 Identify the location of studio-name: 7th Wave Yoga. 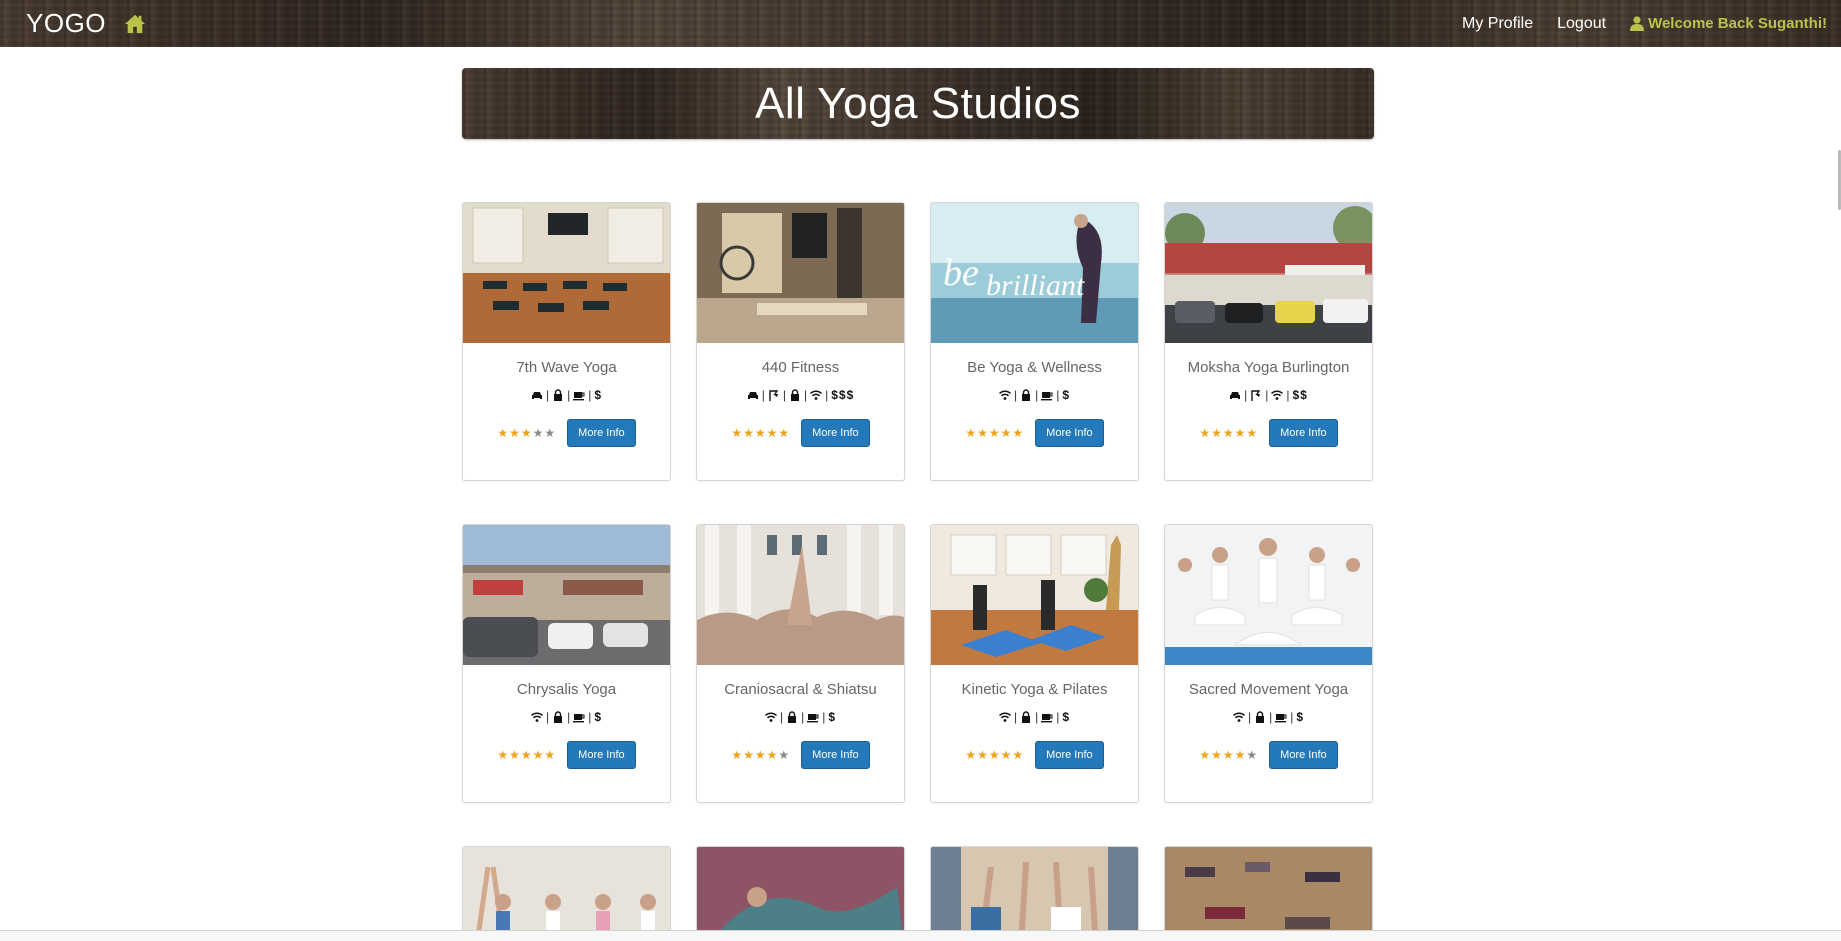
(566, 368).